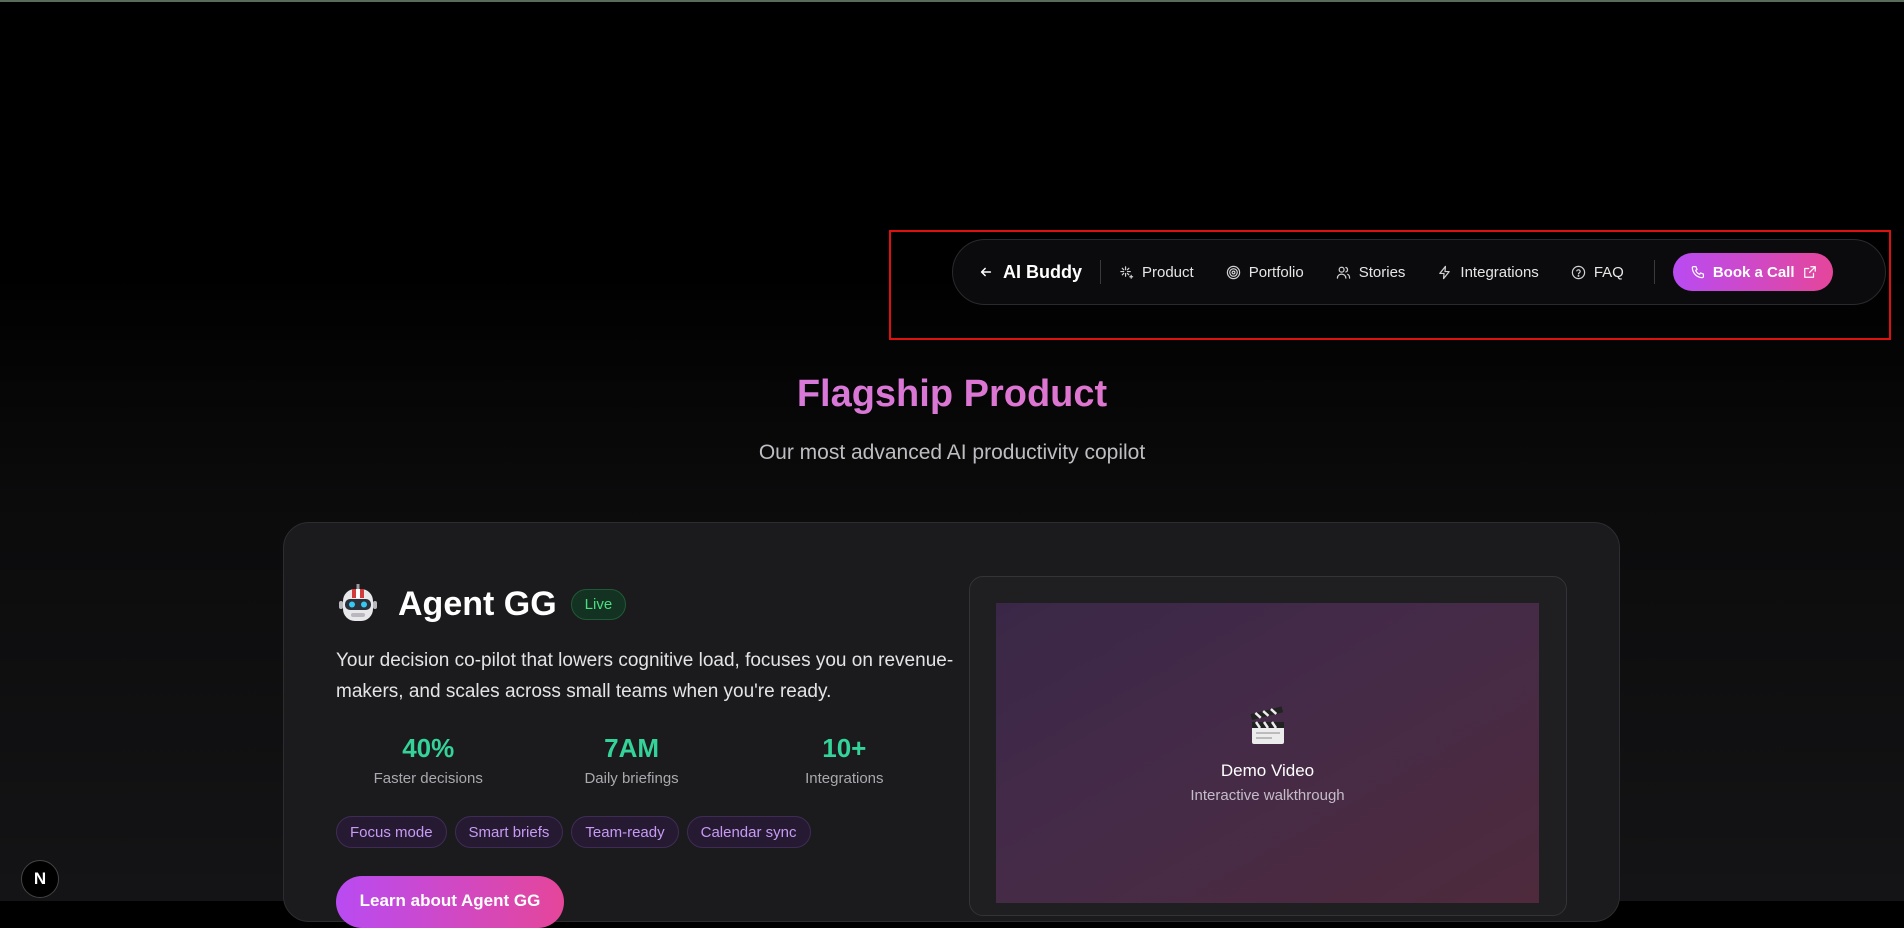  Describe the element at coordinates (625, 832) in the screenshot. I see `tag-chip: Team-ready` at that location.